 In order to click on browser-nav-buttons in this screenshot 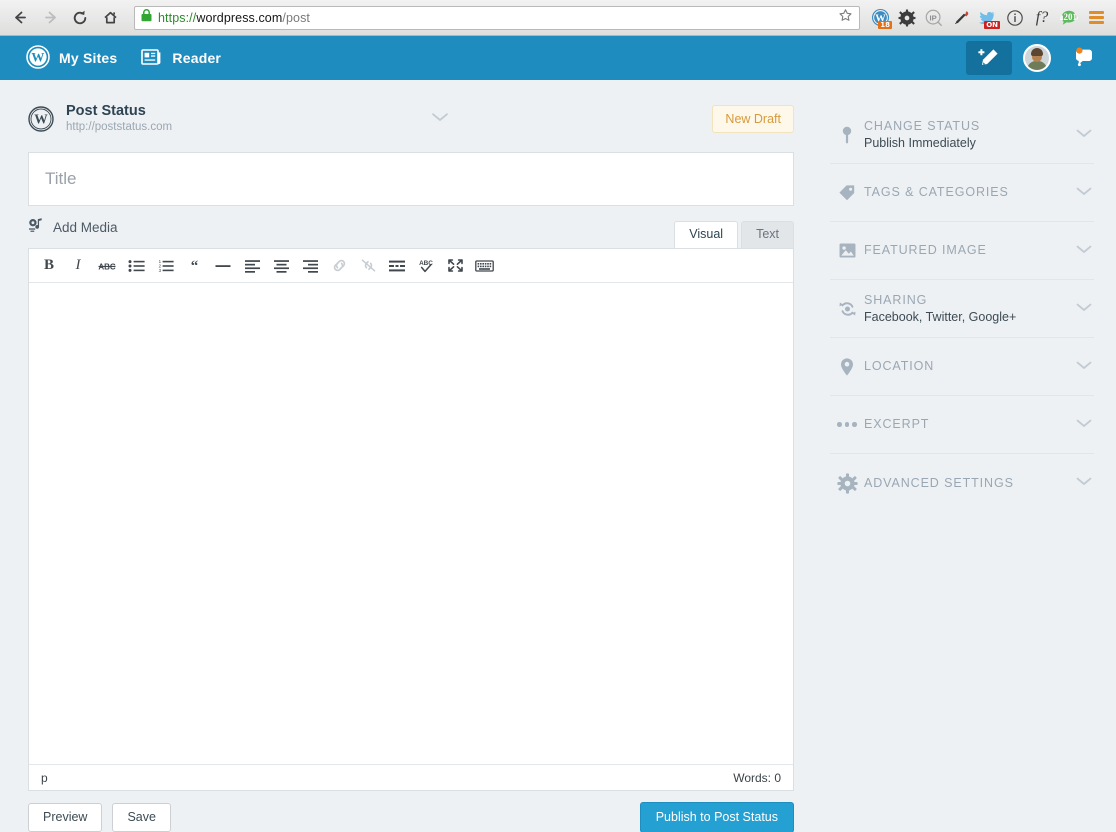, I will do `click(65, 18)`.